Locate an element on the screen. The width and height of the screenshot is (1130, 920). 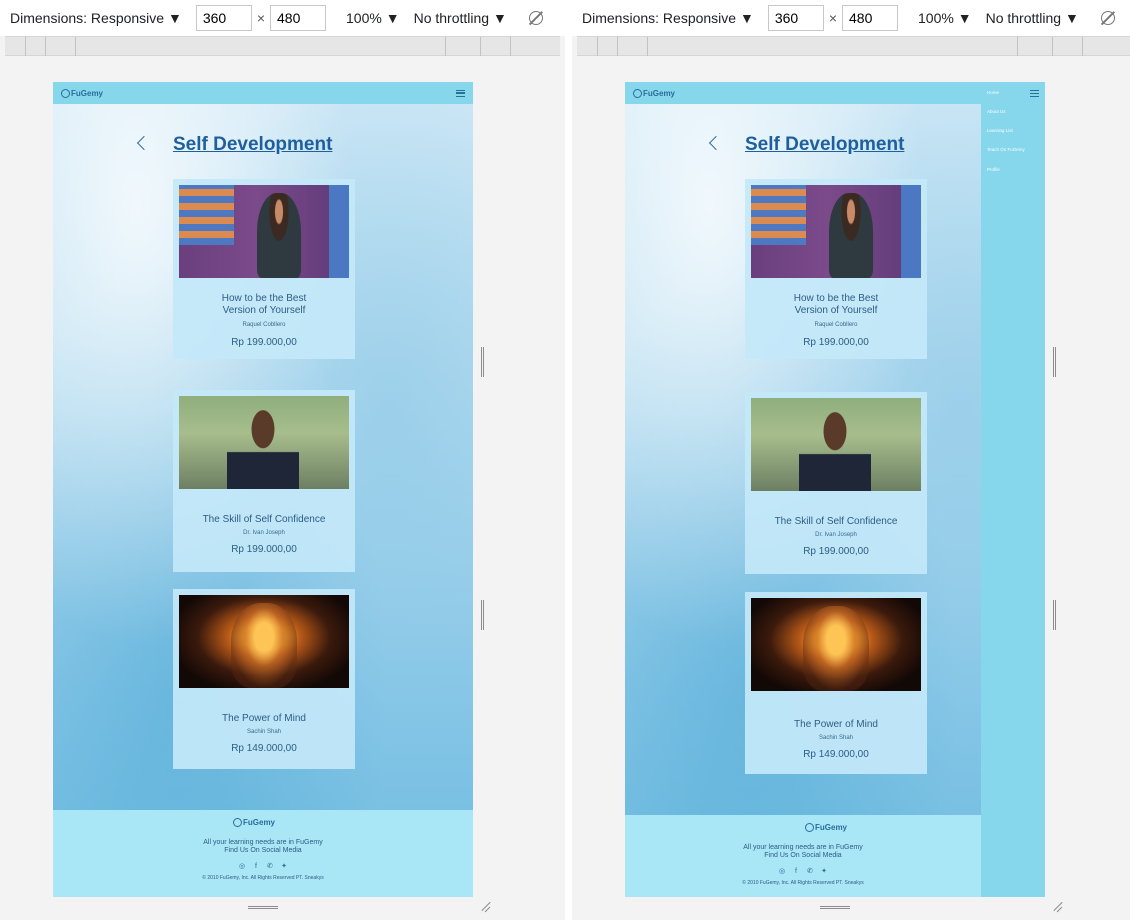
site-header: FuGemy is located at coordinates (263, 93).